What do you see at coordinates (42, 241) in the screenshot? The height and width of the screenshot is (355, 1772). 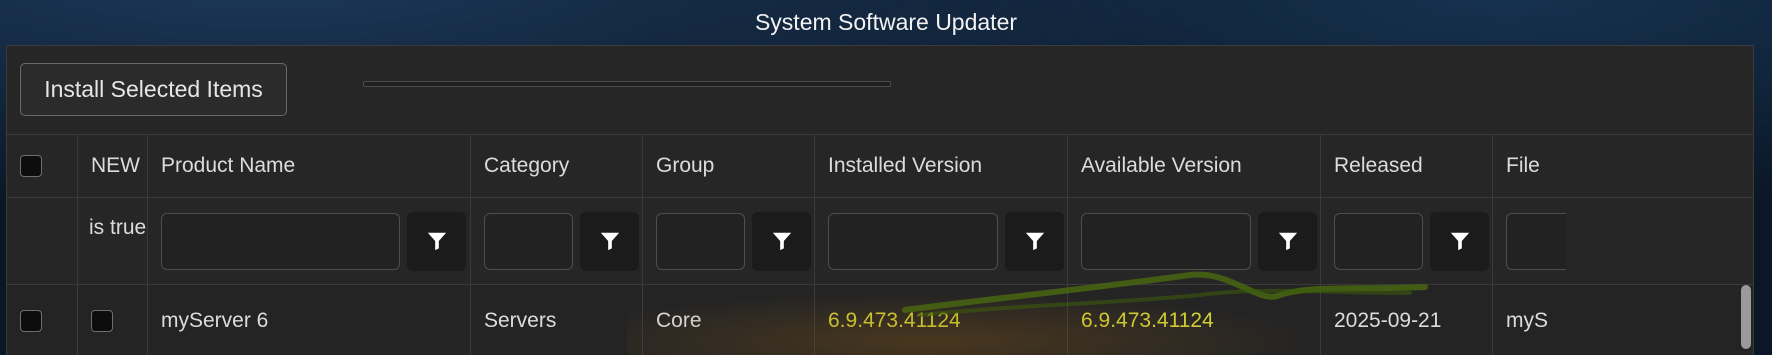 I see `filter-cell-select` at bounding box center [42, 241].